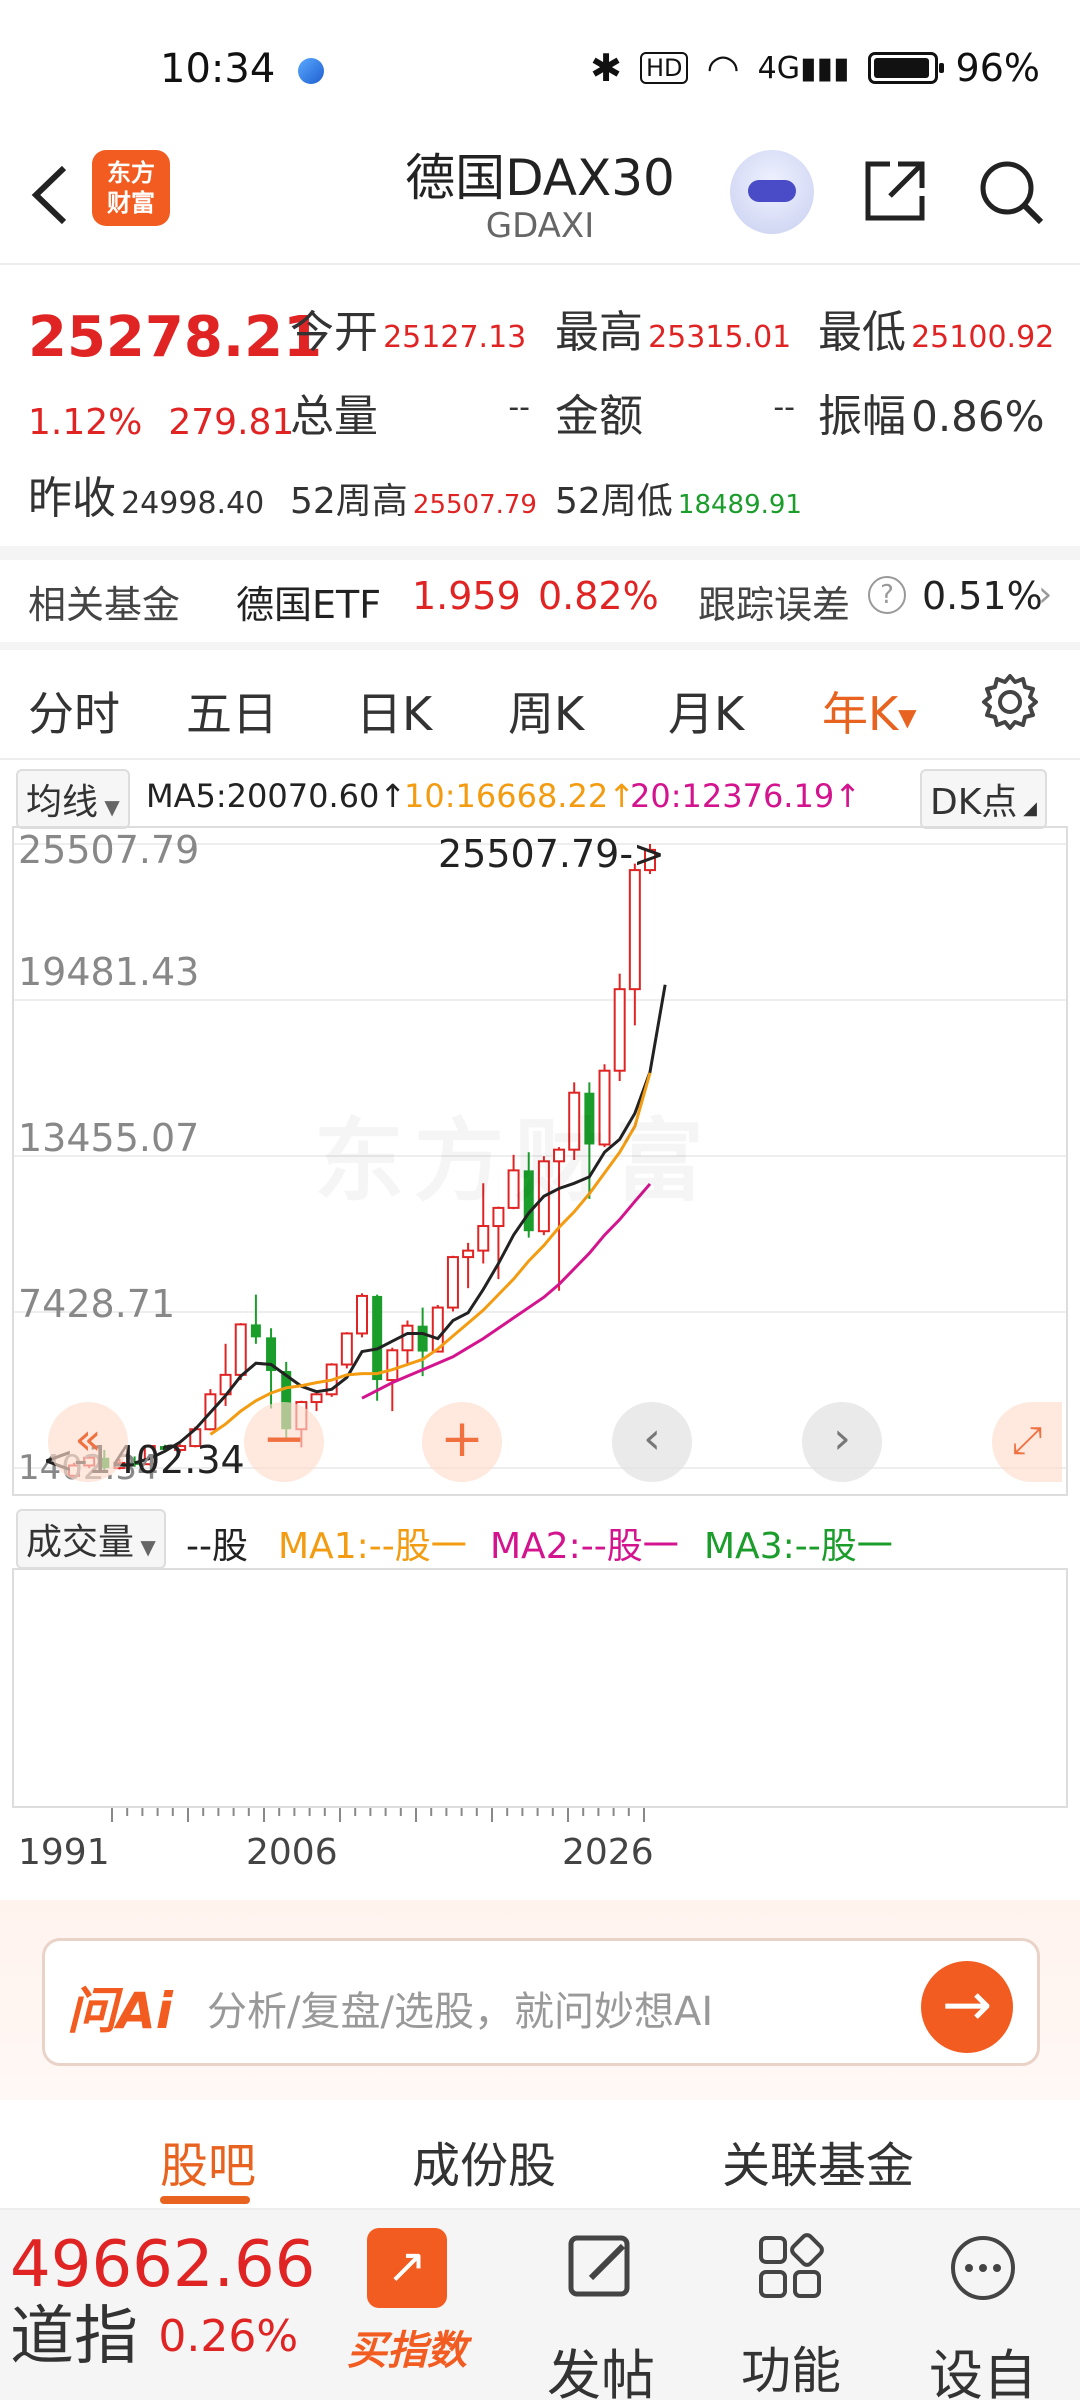 This screenshot has height=2400, width=1080. What do you see at coordinates (673, 328) in the screenshot?
I see `high-stat: 最高 25315.01` at bounding box center [673, 328].